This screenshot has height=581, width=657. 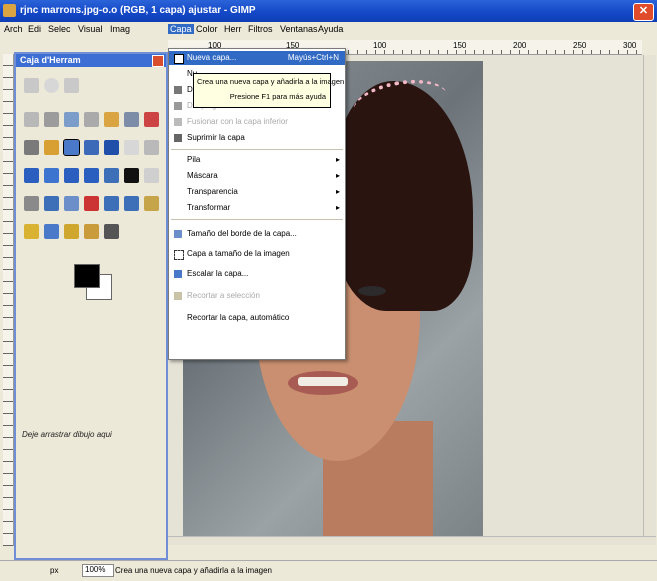 What do you see at coordinates (71, 147) in the screenshot?
I see `rotate-icon` at bounding box center [71, 147].